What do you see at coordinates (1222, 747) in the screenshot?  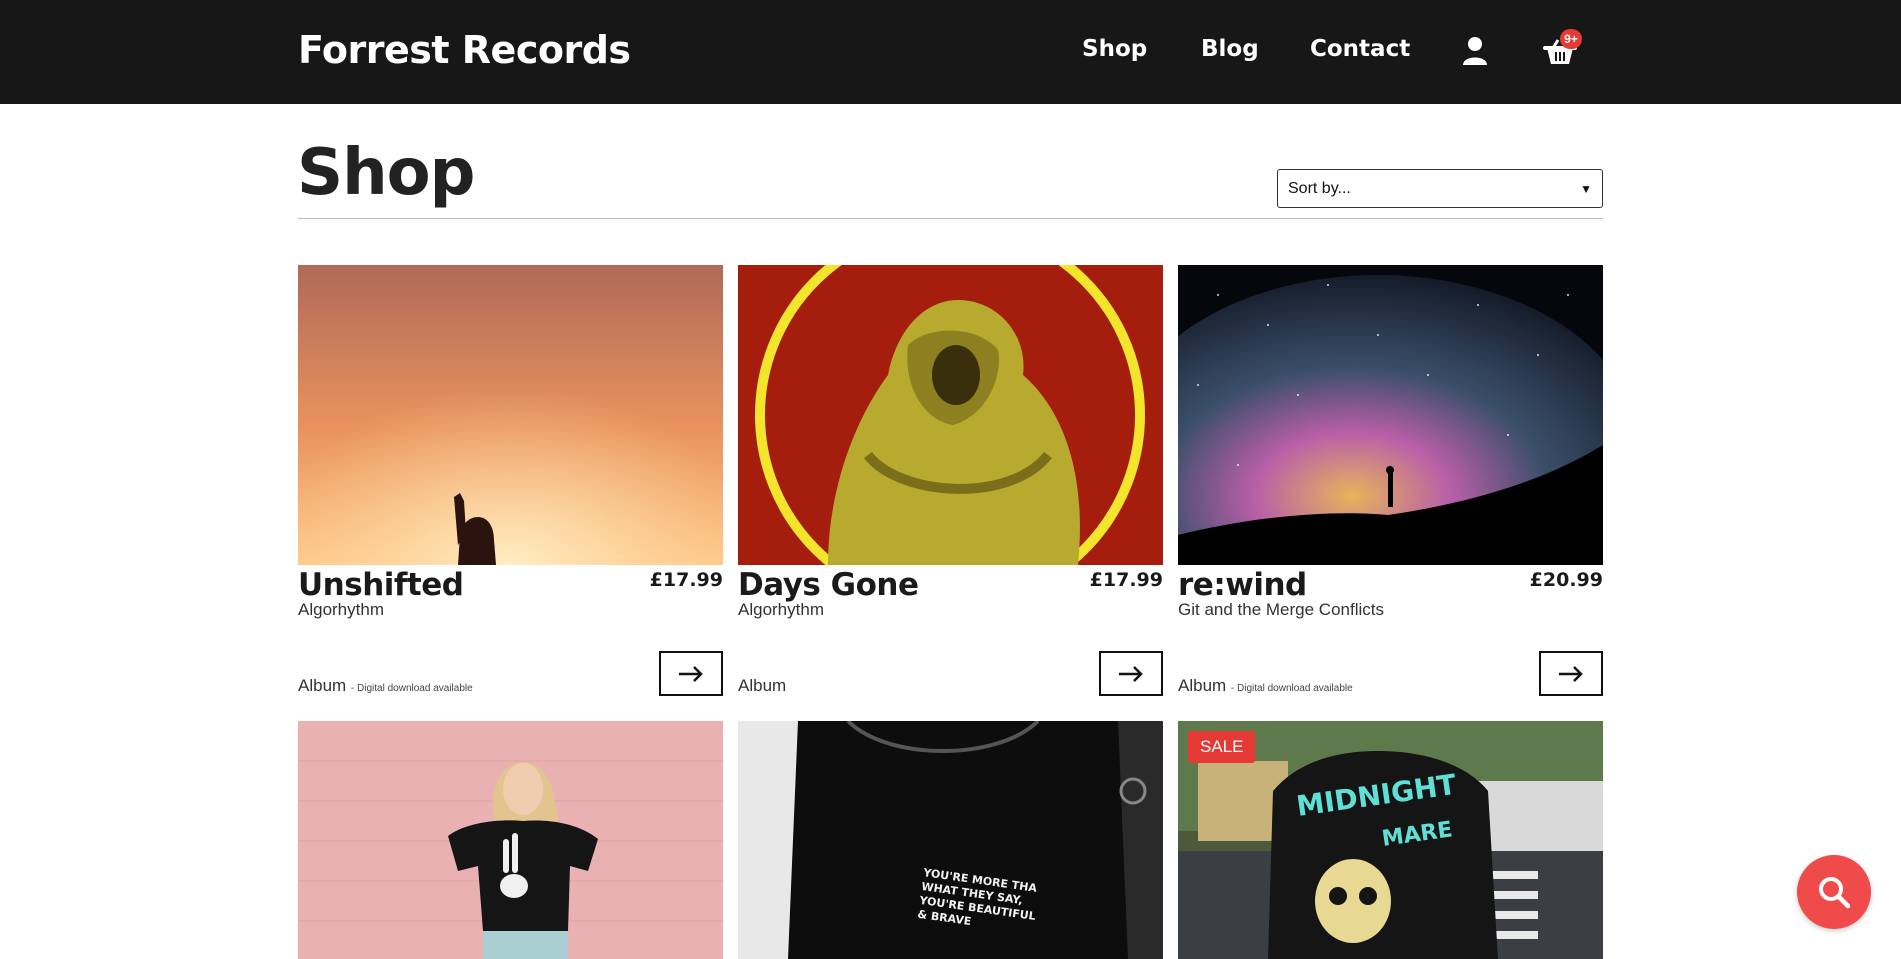 I see `sale-badge: SALE` at bounding box center [1222, 747].